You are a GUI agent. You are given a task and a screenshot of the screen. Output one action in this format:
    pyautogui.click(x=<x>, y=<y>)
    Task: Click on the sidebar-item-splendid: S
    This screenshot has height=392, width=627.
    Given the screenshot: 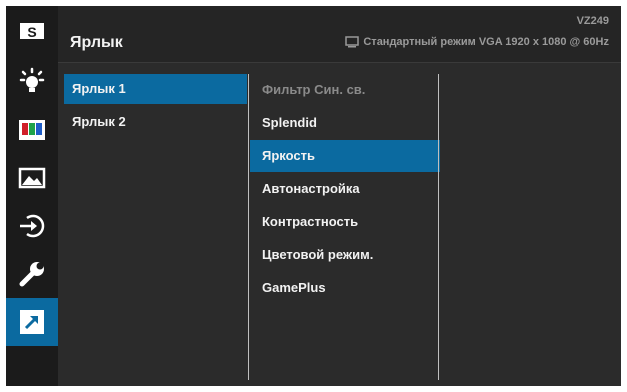 What is the action you would take?
    pyautogui.click(x=32, y=34)
    